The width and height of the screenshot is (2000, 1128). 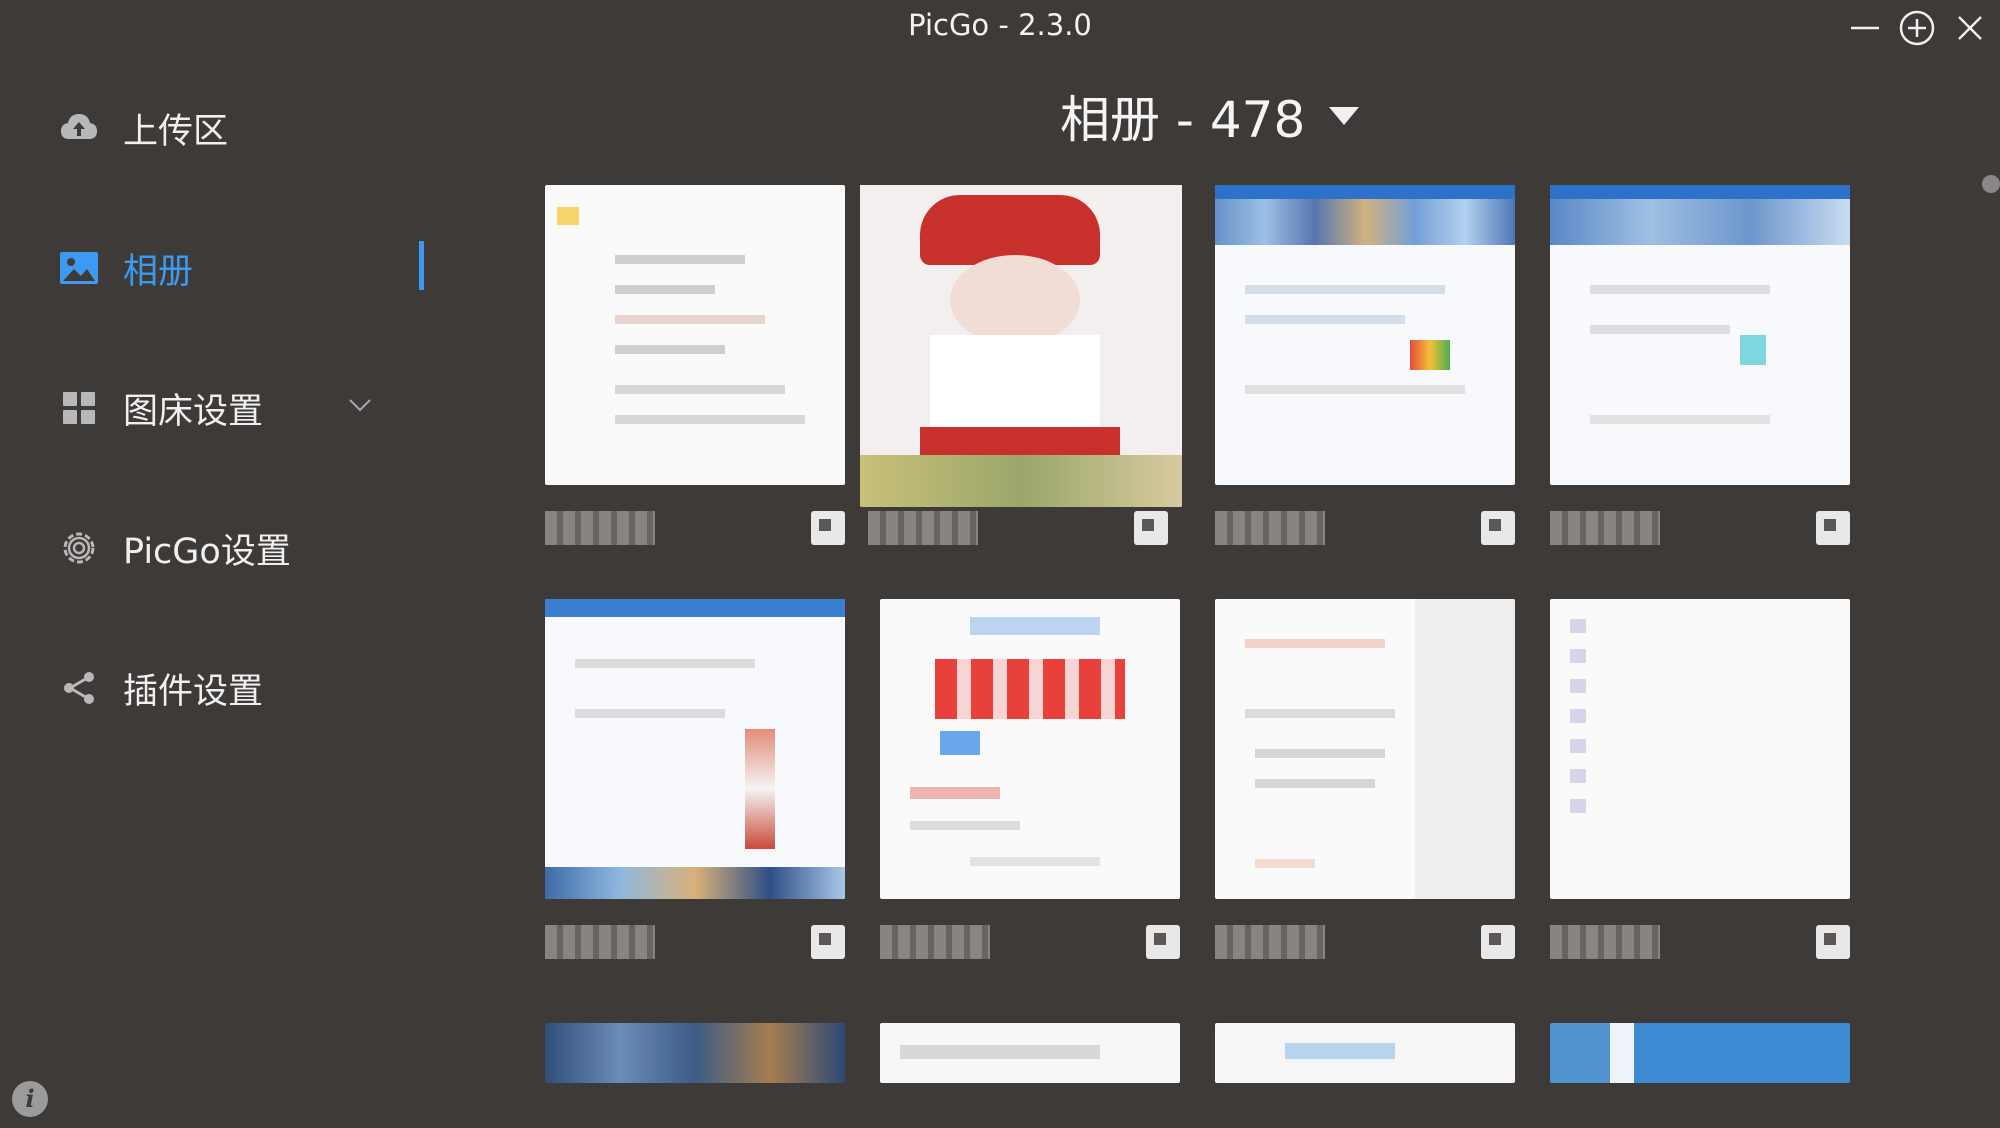 I want to click on cloud-upload-icon, so click(x=79, y=128).